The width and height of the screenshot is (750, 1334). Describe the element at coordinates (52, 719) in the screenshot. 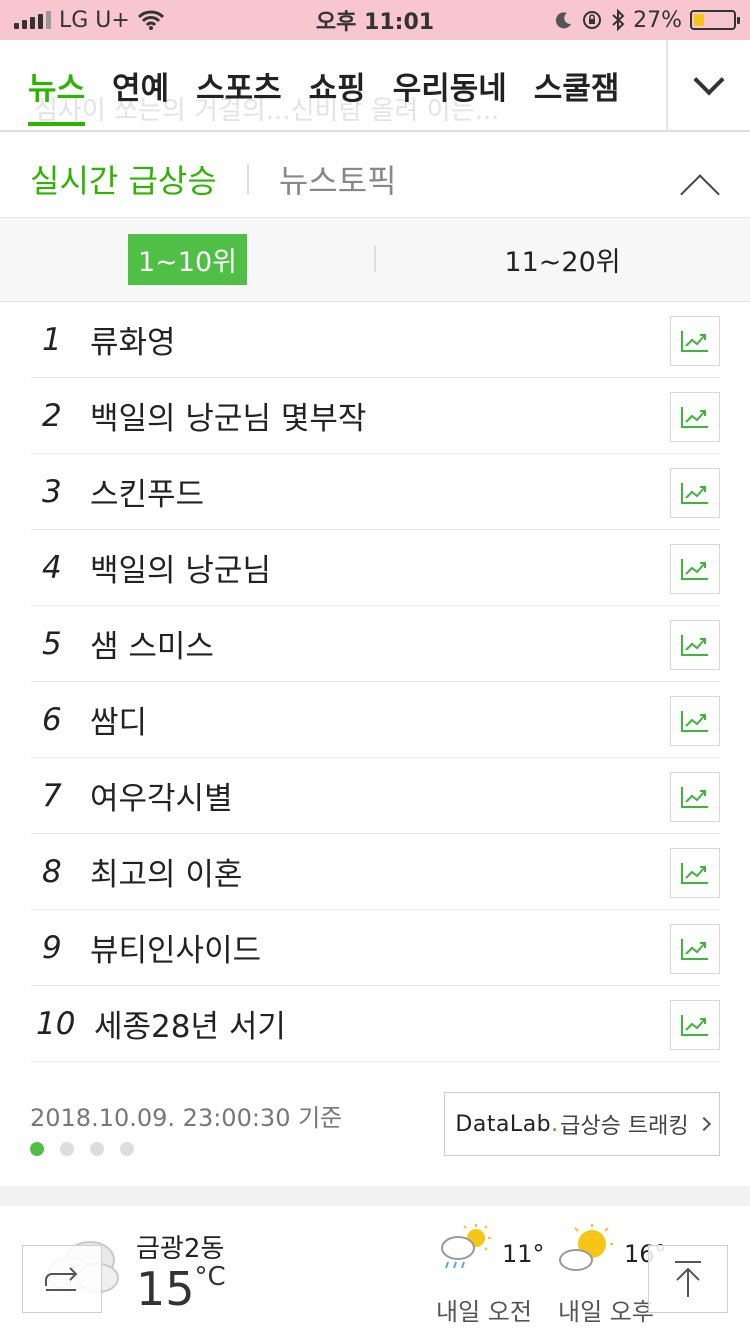

I see `rank-number: 6` at that location.